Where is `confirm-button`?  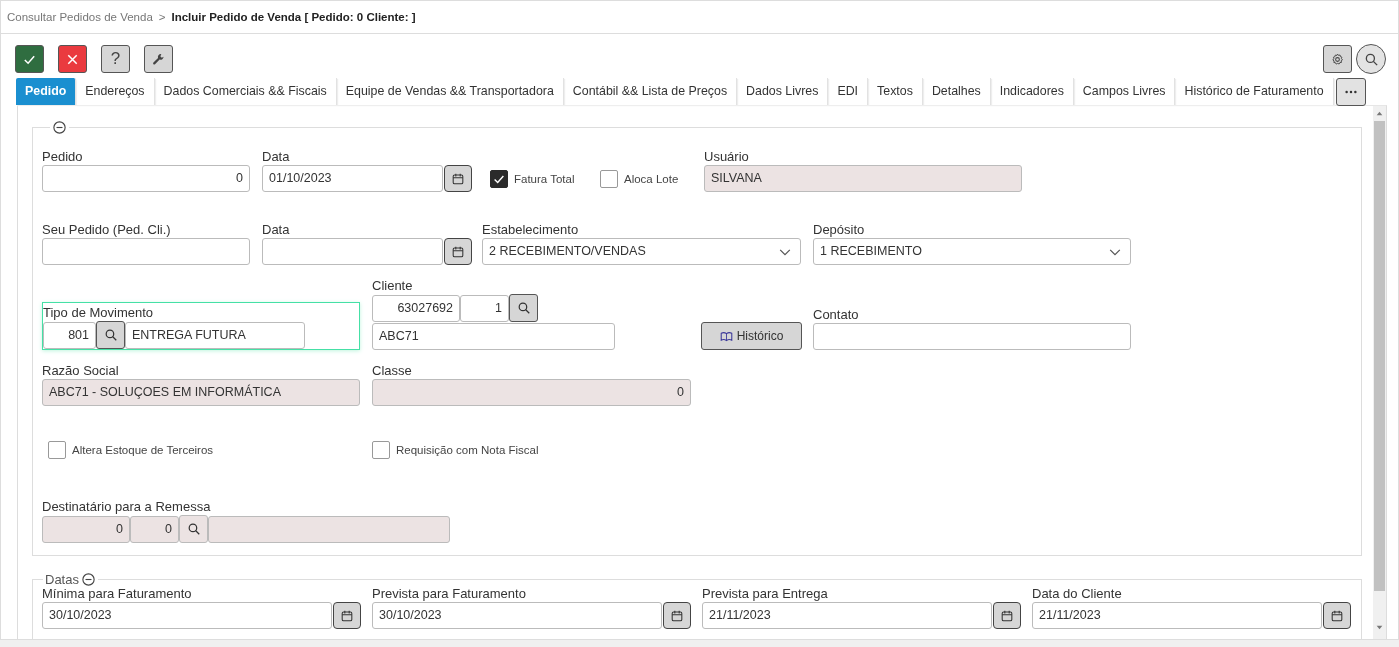
confirm-button is located at coordinates (29, 59).